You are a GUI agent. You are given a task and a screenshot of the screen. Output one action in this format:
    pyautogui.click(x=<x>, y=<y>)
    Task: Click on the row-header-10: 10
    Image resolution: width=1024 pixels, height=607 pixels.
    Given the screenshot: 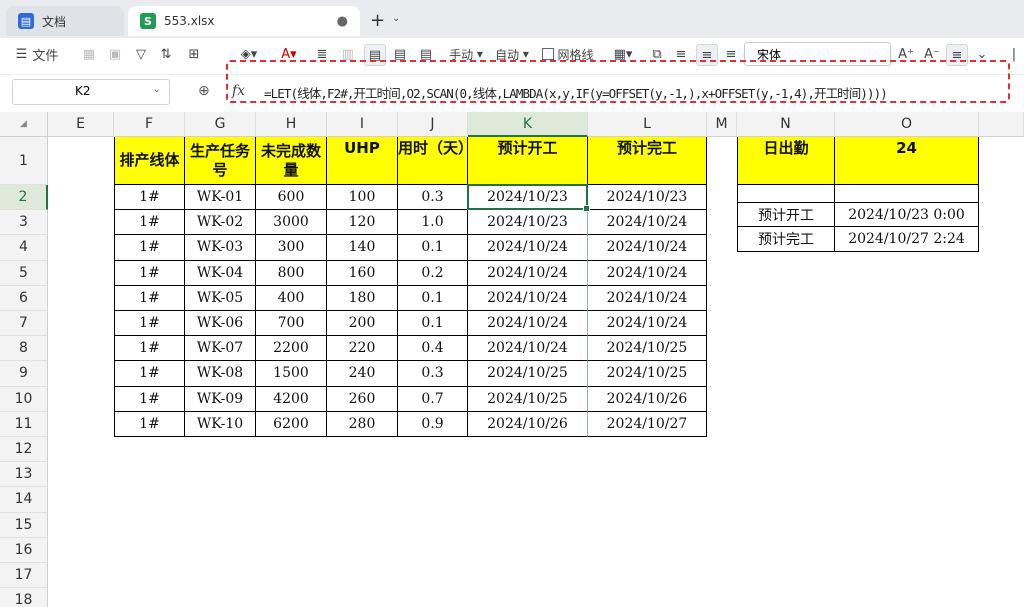 What is the action you would take?
    pyautogui.click(x=24, y=399)
    